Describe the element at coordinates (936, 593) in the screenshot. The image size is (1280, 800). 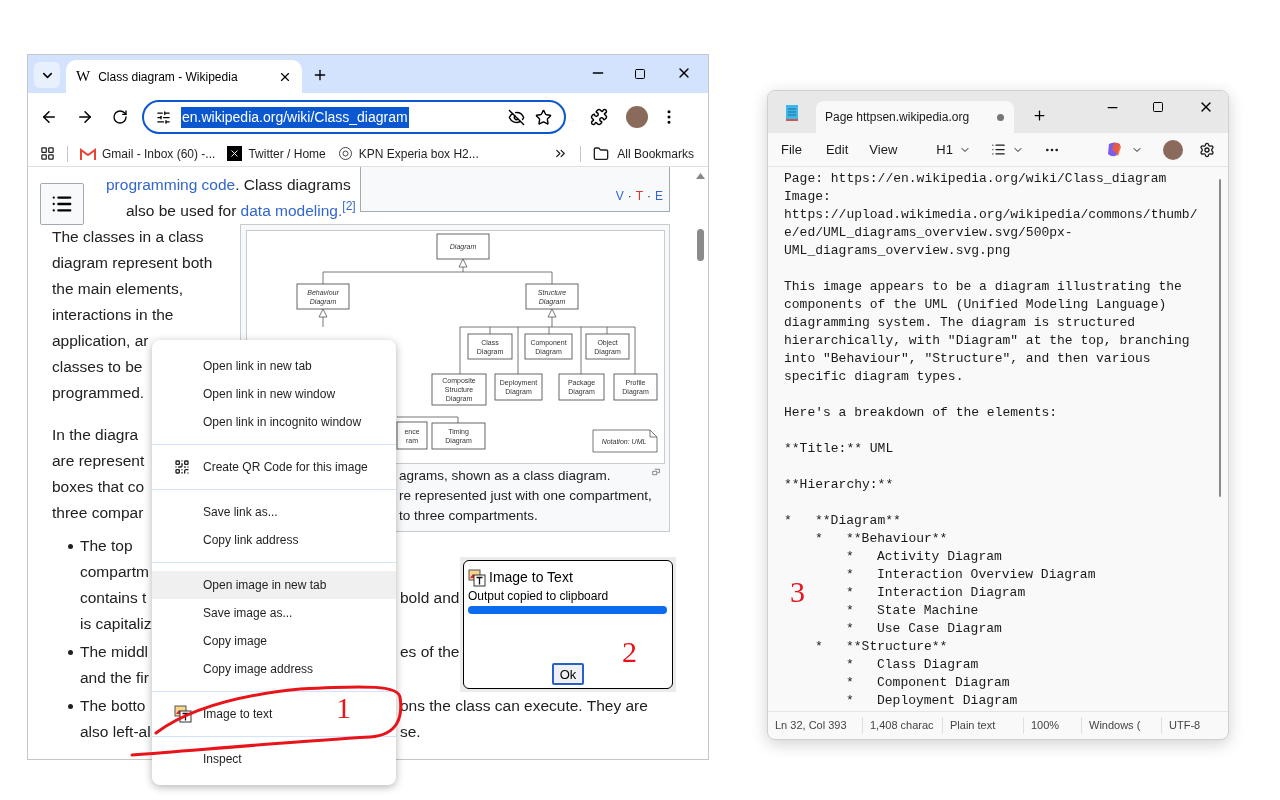
I see `text-line: * Interaction Diagram` at that location.